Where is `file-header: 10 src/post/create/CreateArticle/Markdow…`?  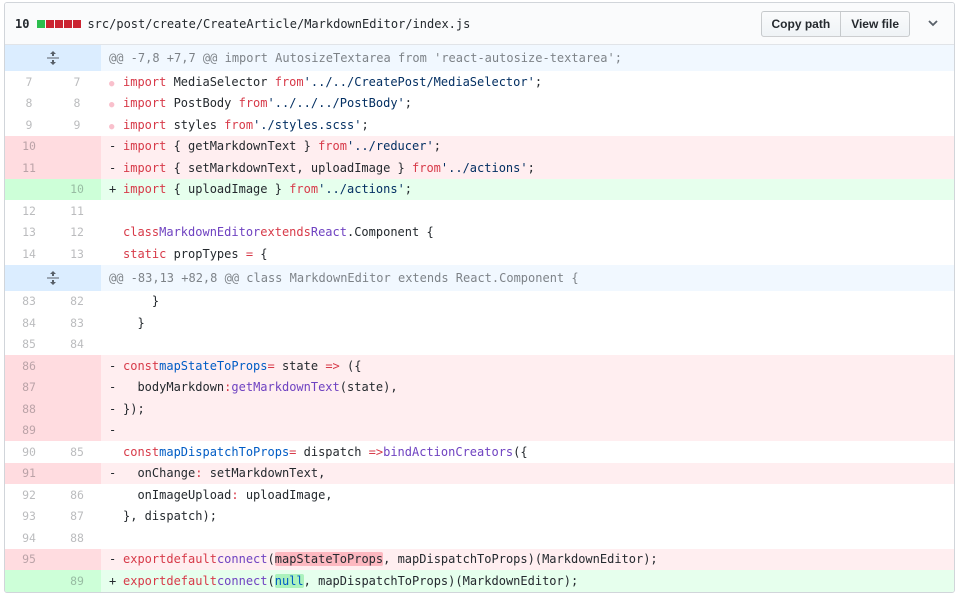 file-header: 10 src/post/create/CreateArticle/Markdow… is located at coordinates (479, 24).